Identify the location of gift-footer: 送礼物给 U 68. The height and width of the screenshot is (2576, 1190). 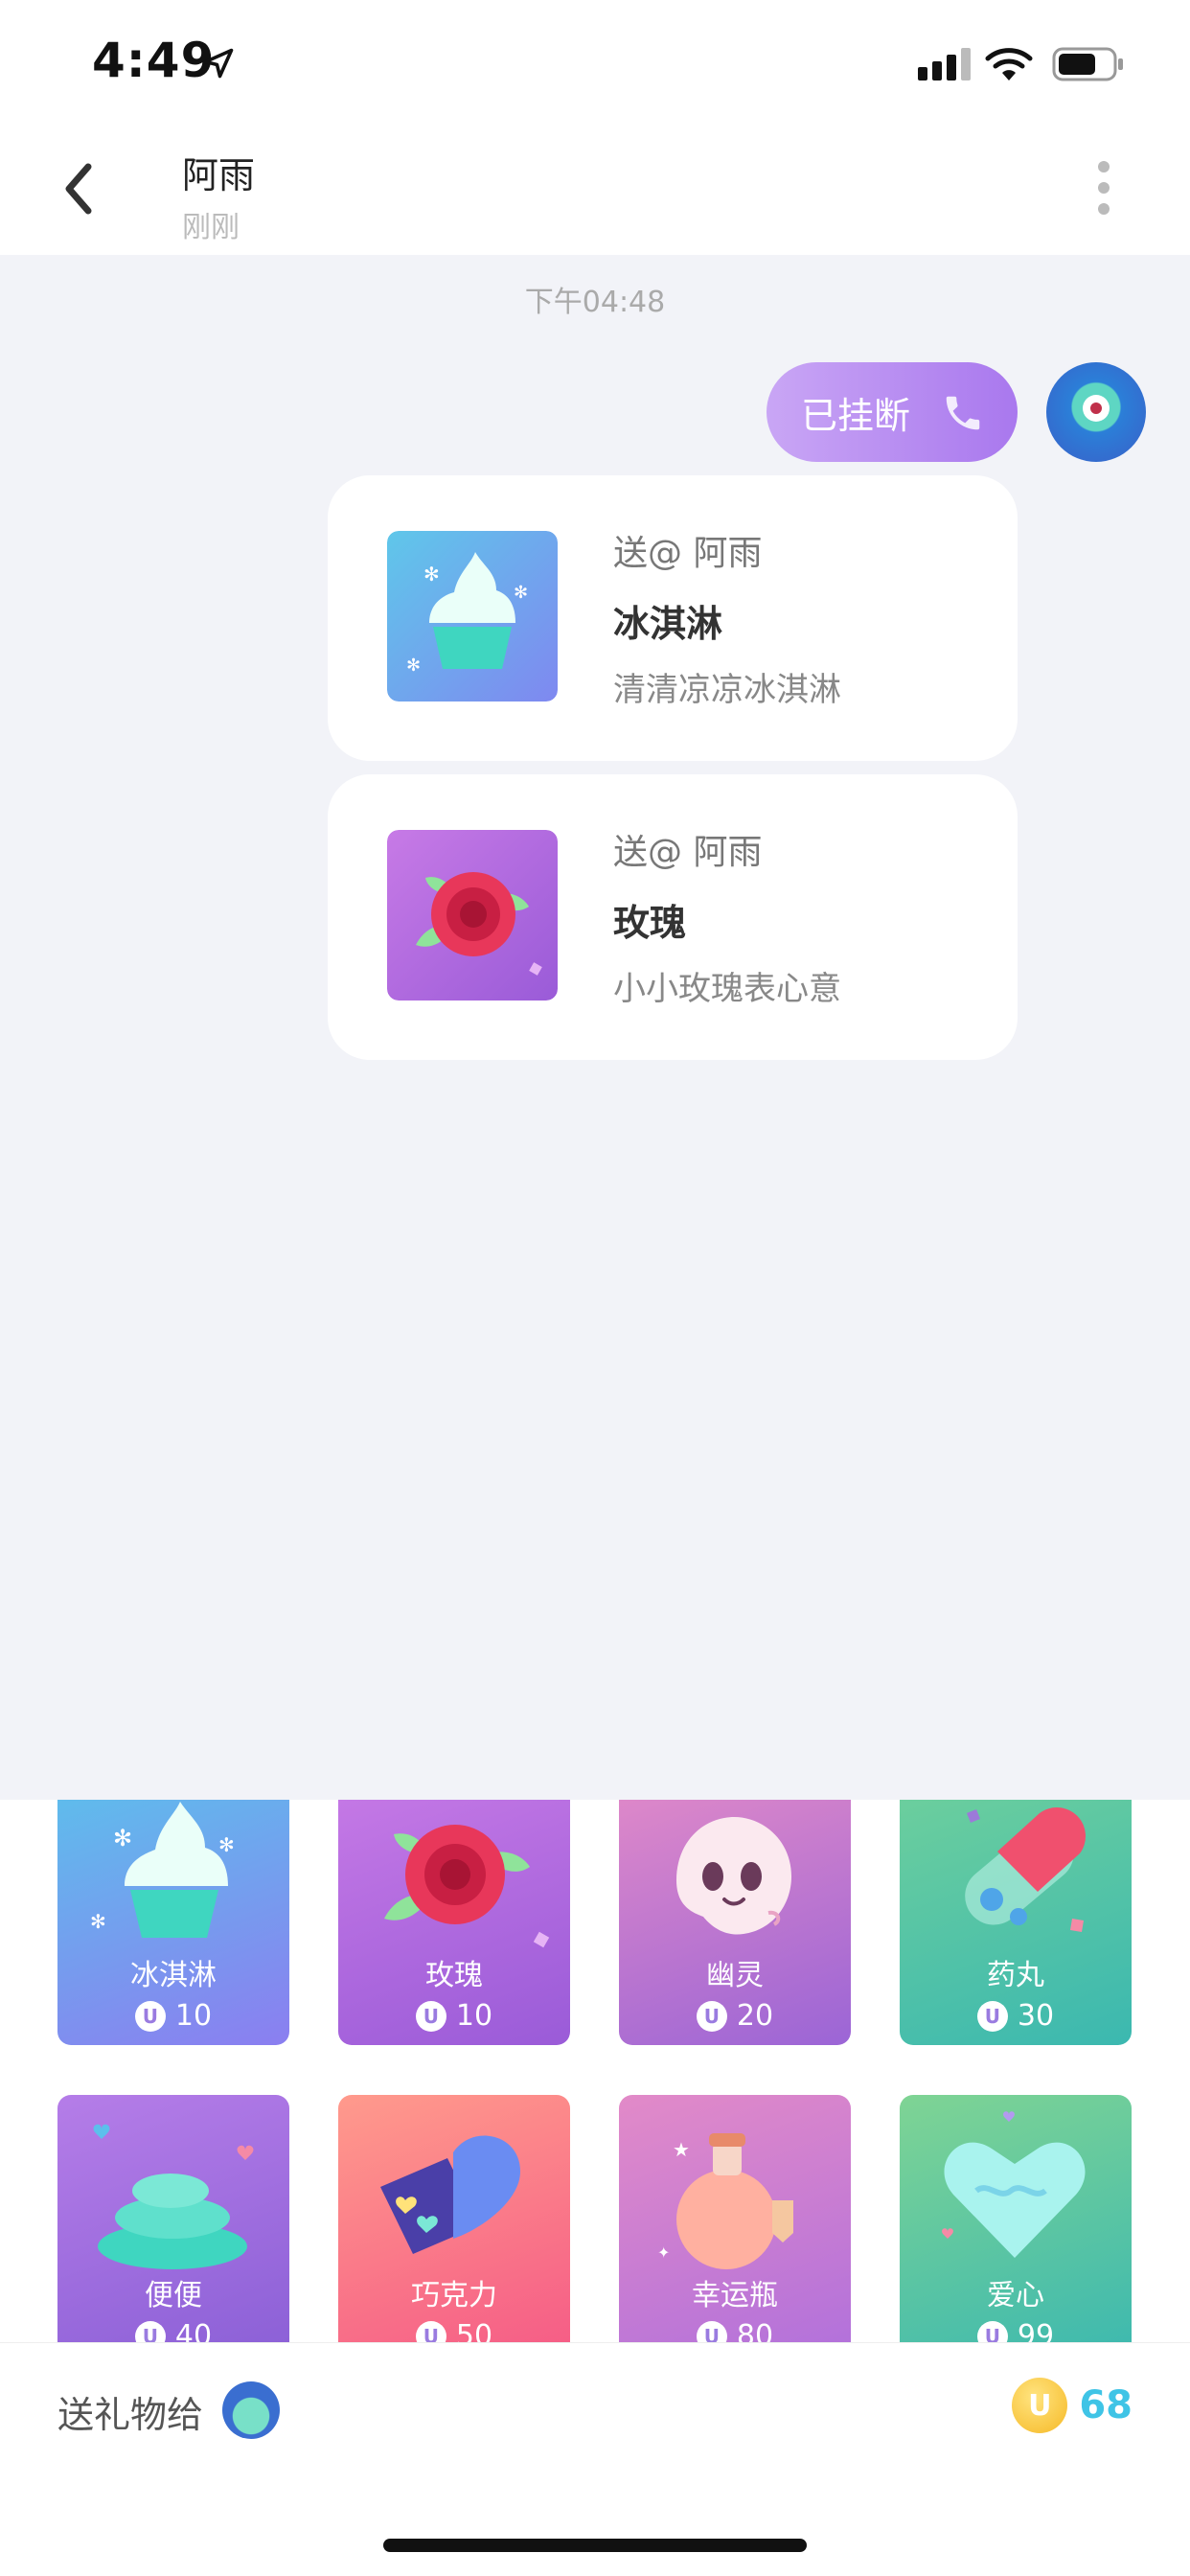
(595, 2459).